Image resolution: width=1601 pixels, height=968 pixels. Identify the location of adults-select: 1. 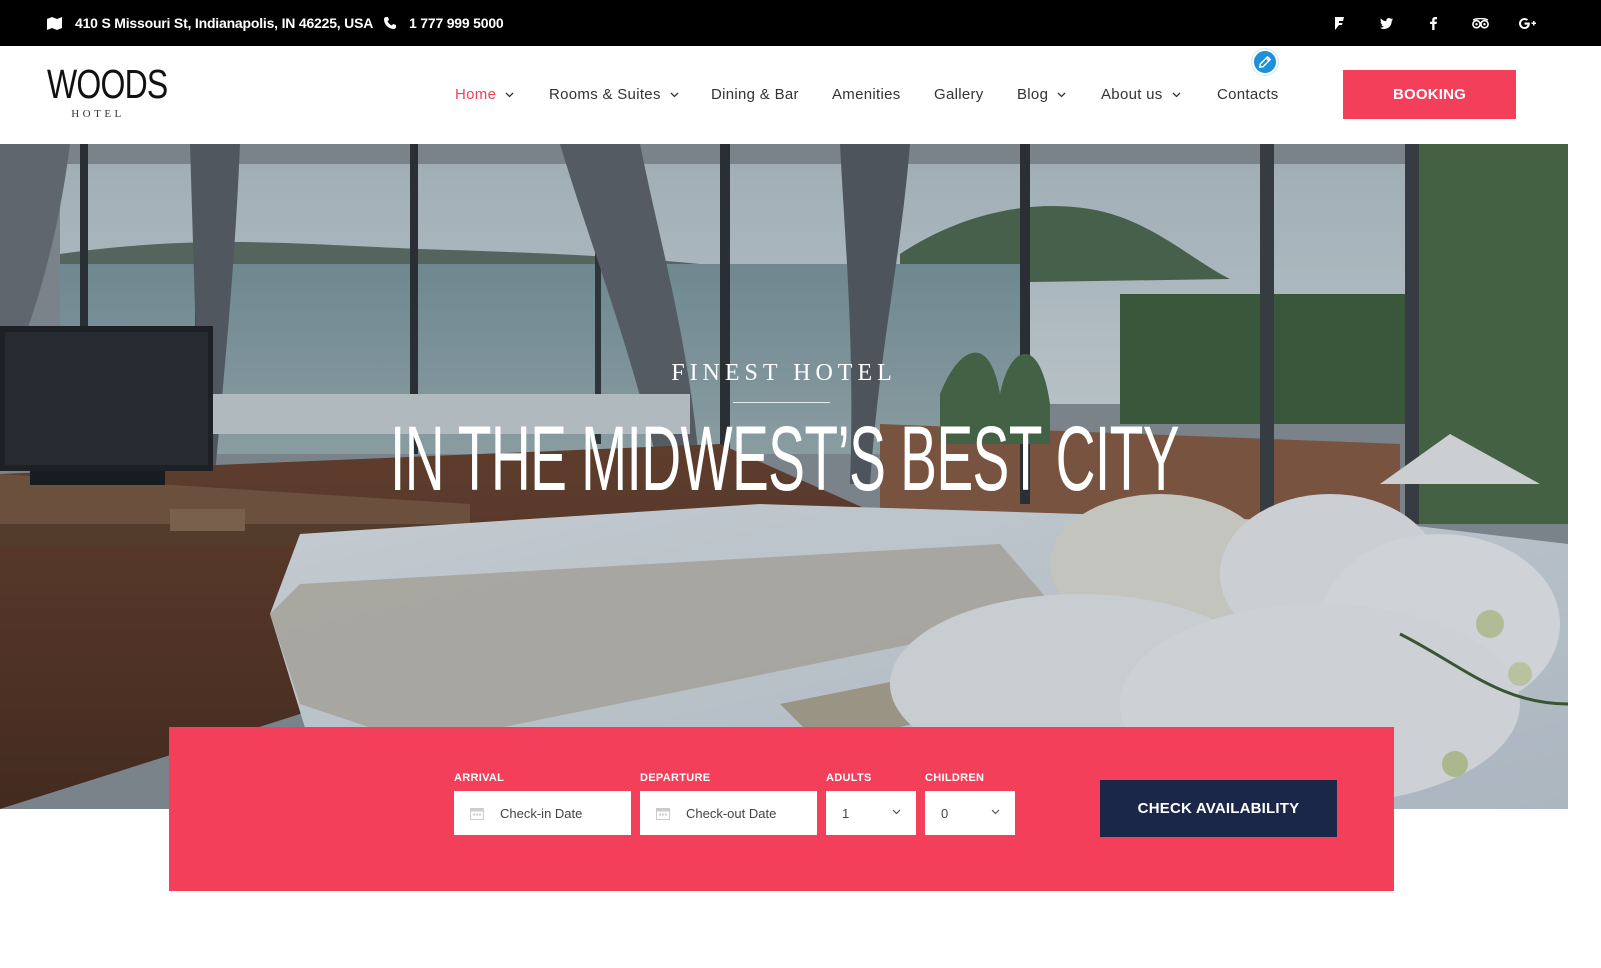
(871, 813).